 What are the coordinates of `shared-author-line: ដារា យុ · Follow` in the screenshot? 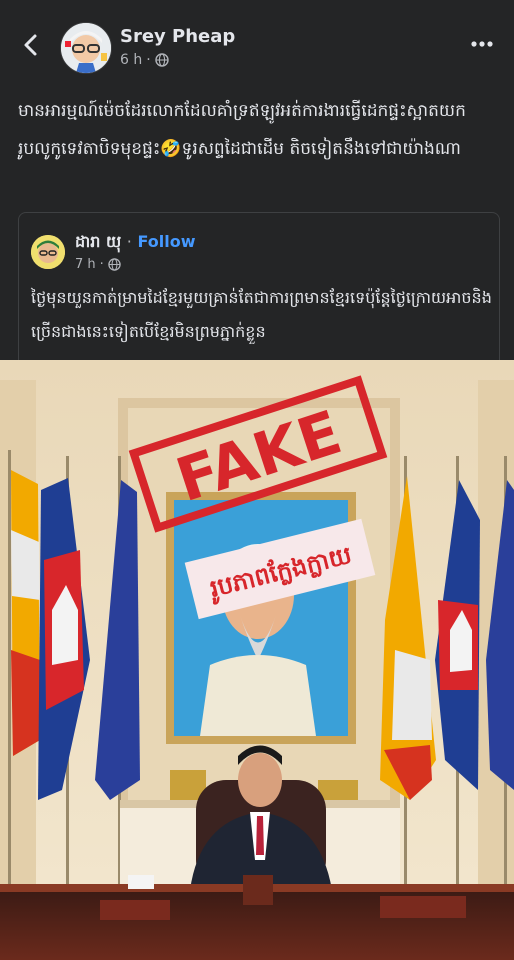 It's located at (135, 243).